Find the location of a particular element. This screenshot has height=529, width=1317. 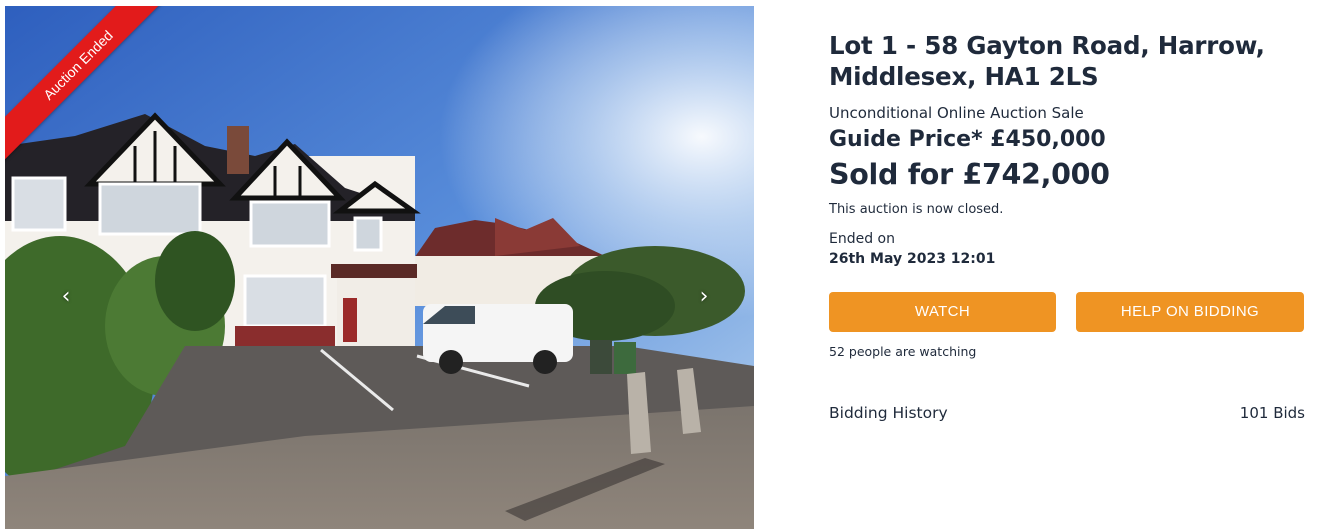

bidding-history-row: Bidding History 101 Bids is located at coordinates (1067, 416).